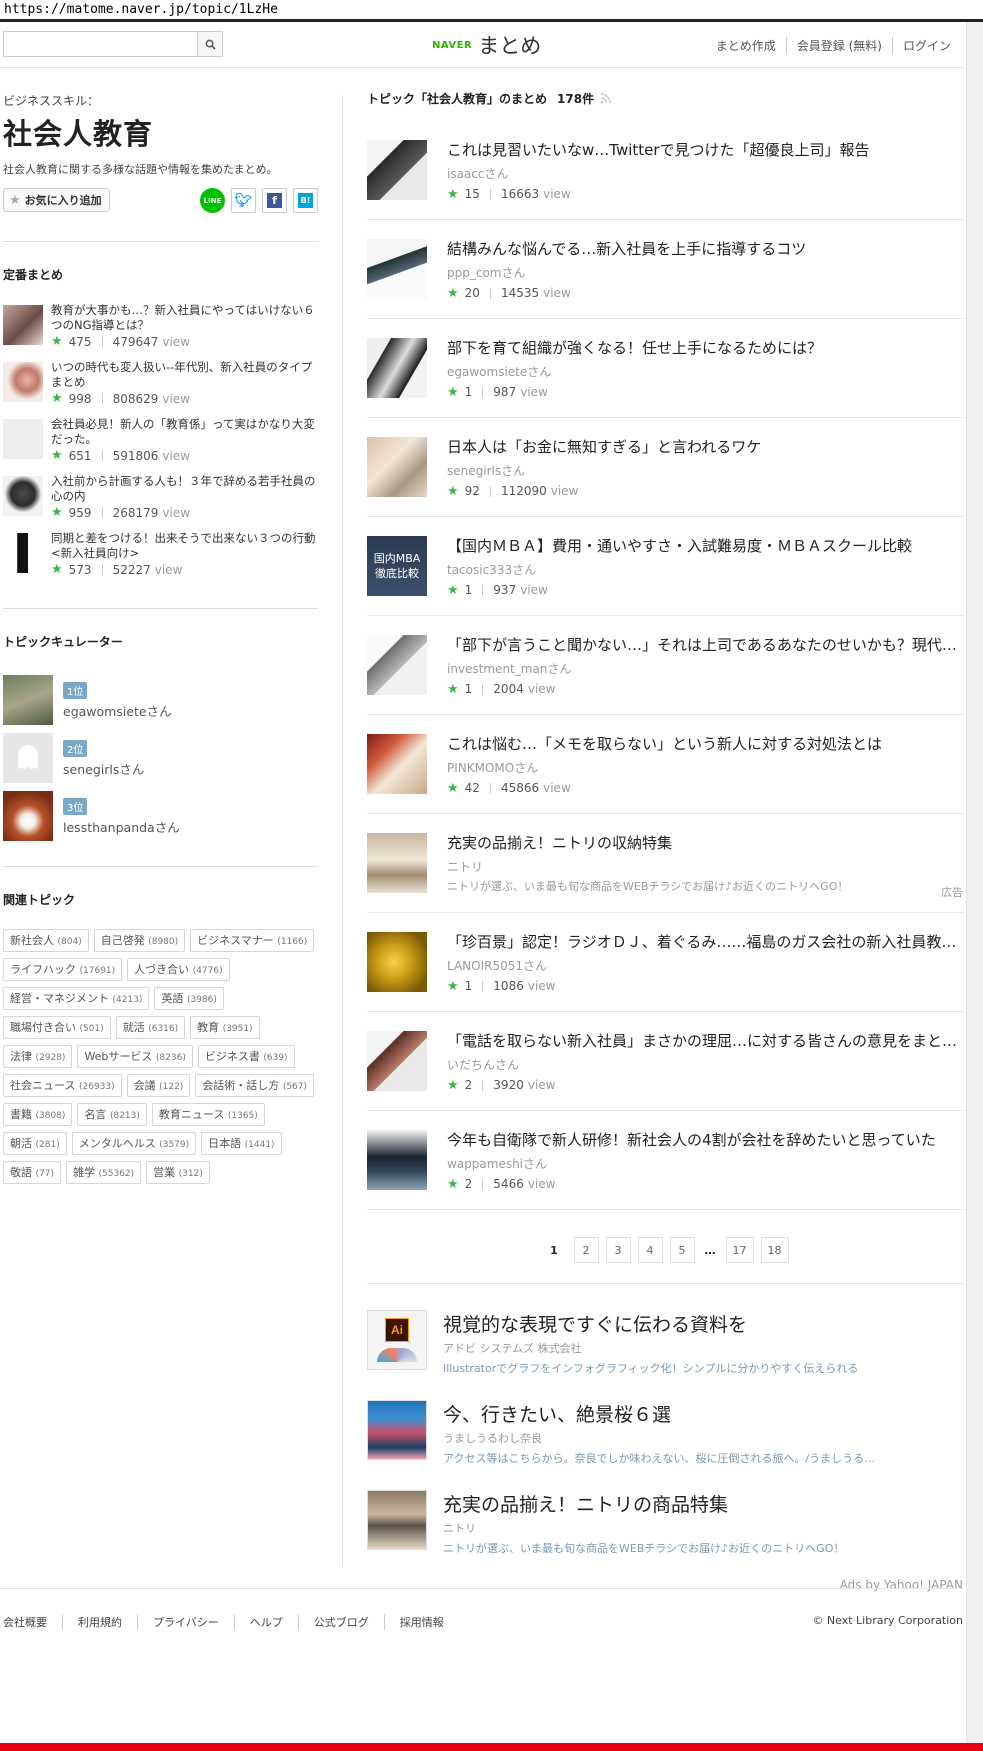 This screenshot has height=1751, width=983. What do you see at coordinates (491, 11) in the screenshot?
I see `url-bar: https://matome.naver.jp/topic/1LzHe` at bounding box center [491, 11].